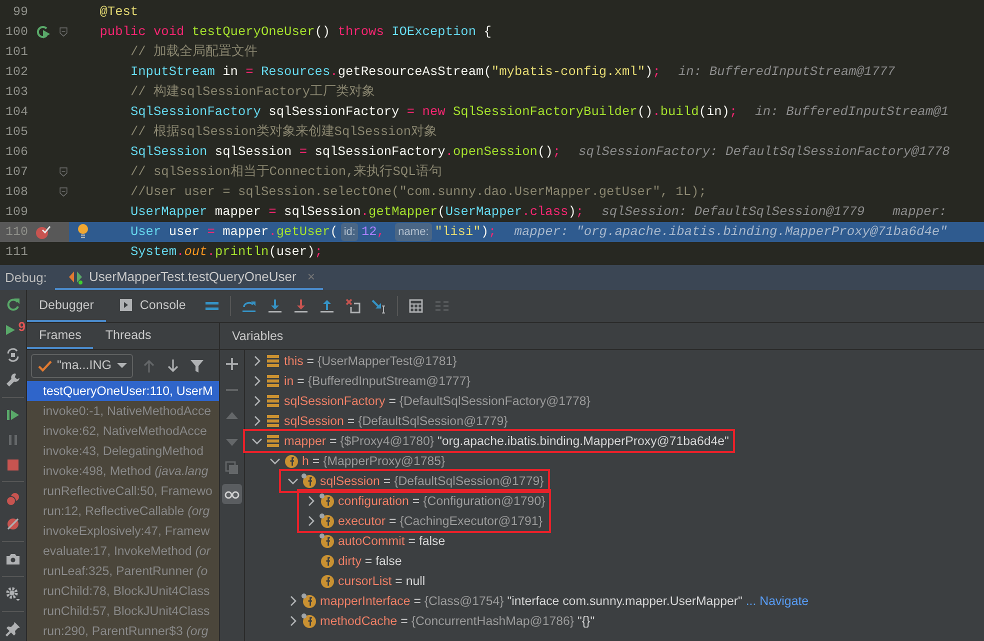  I want to click on variable-entry: configuration = {Configuration@1790}, so click(442, 501).